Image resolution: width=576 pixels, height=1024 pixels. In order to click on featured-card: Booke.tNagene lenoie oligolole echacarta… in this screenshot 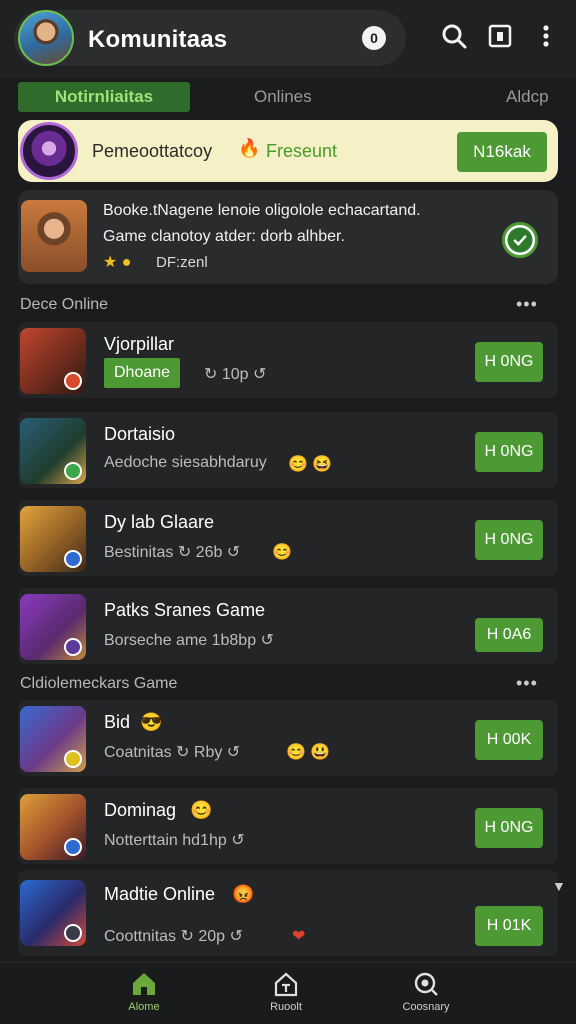, I will do `click(288, 237)`.